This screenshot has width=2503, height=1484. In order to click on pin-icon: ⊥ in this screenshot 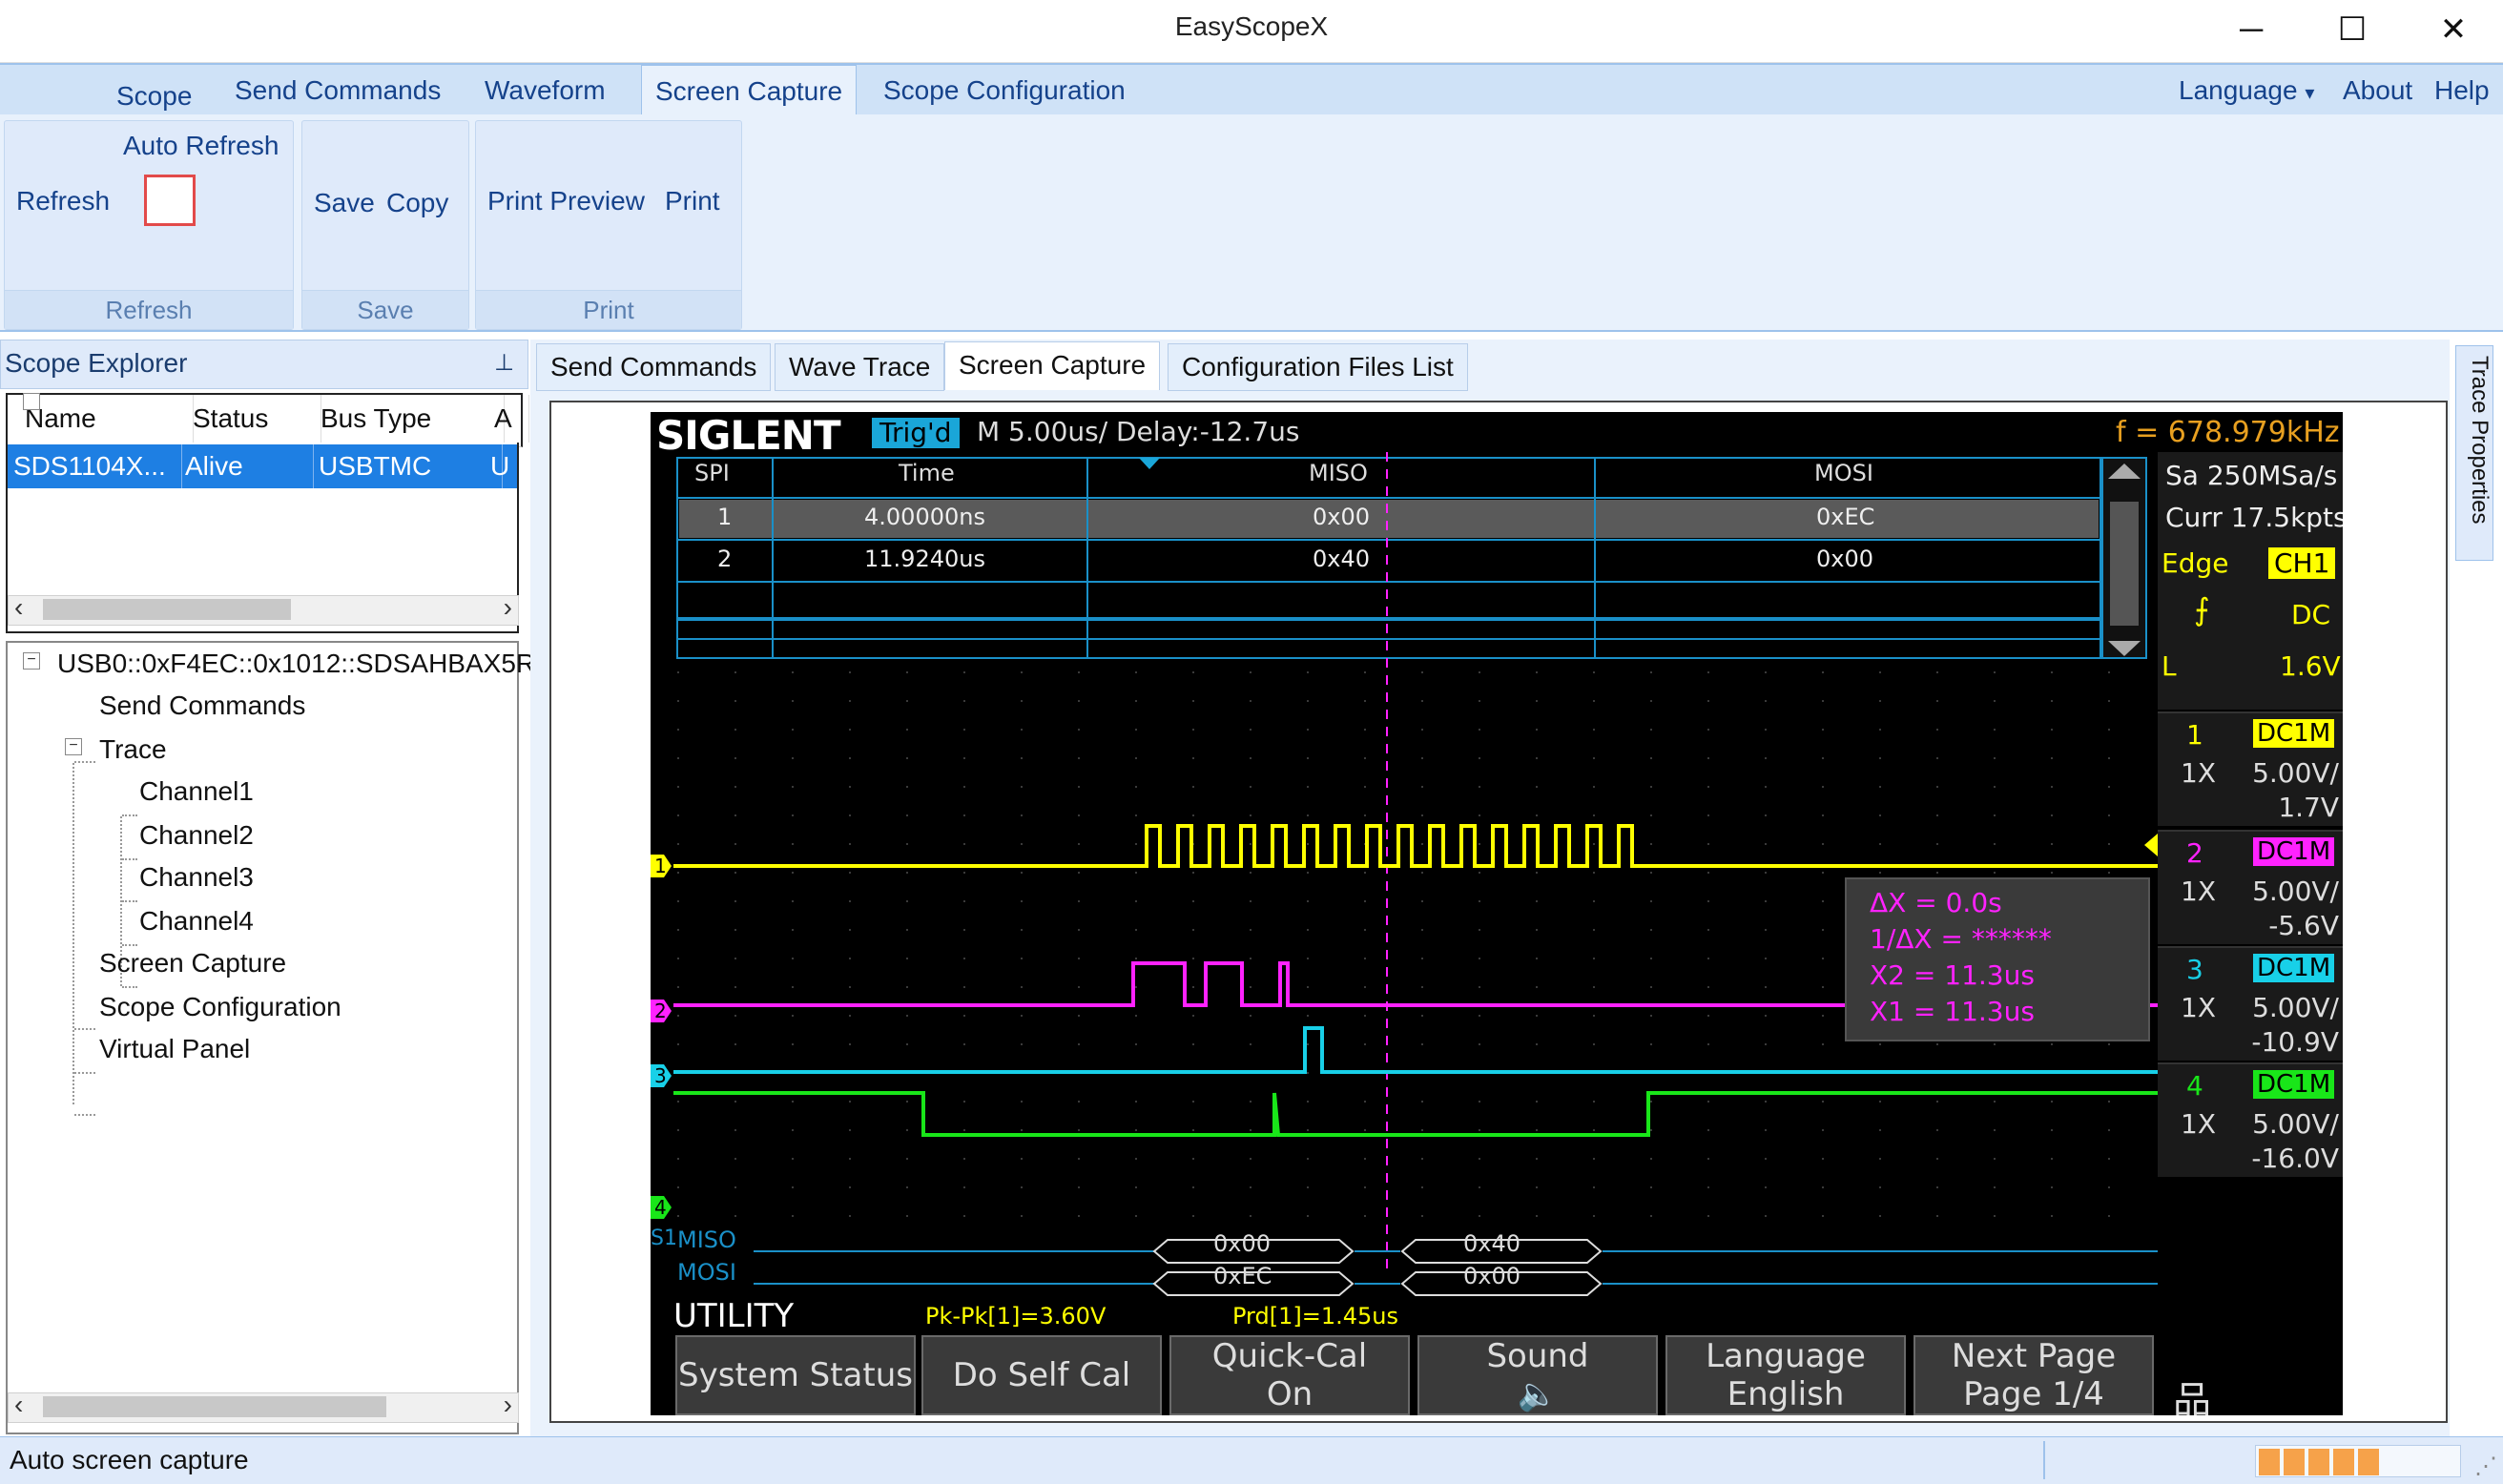, I will do `click(504, 363)`.